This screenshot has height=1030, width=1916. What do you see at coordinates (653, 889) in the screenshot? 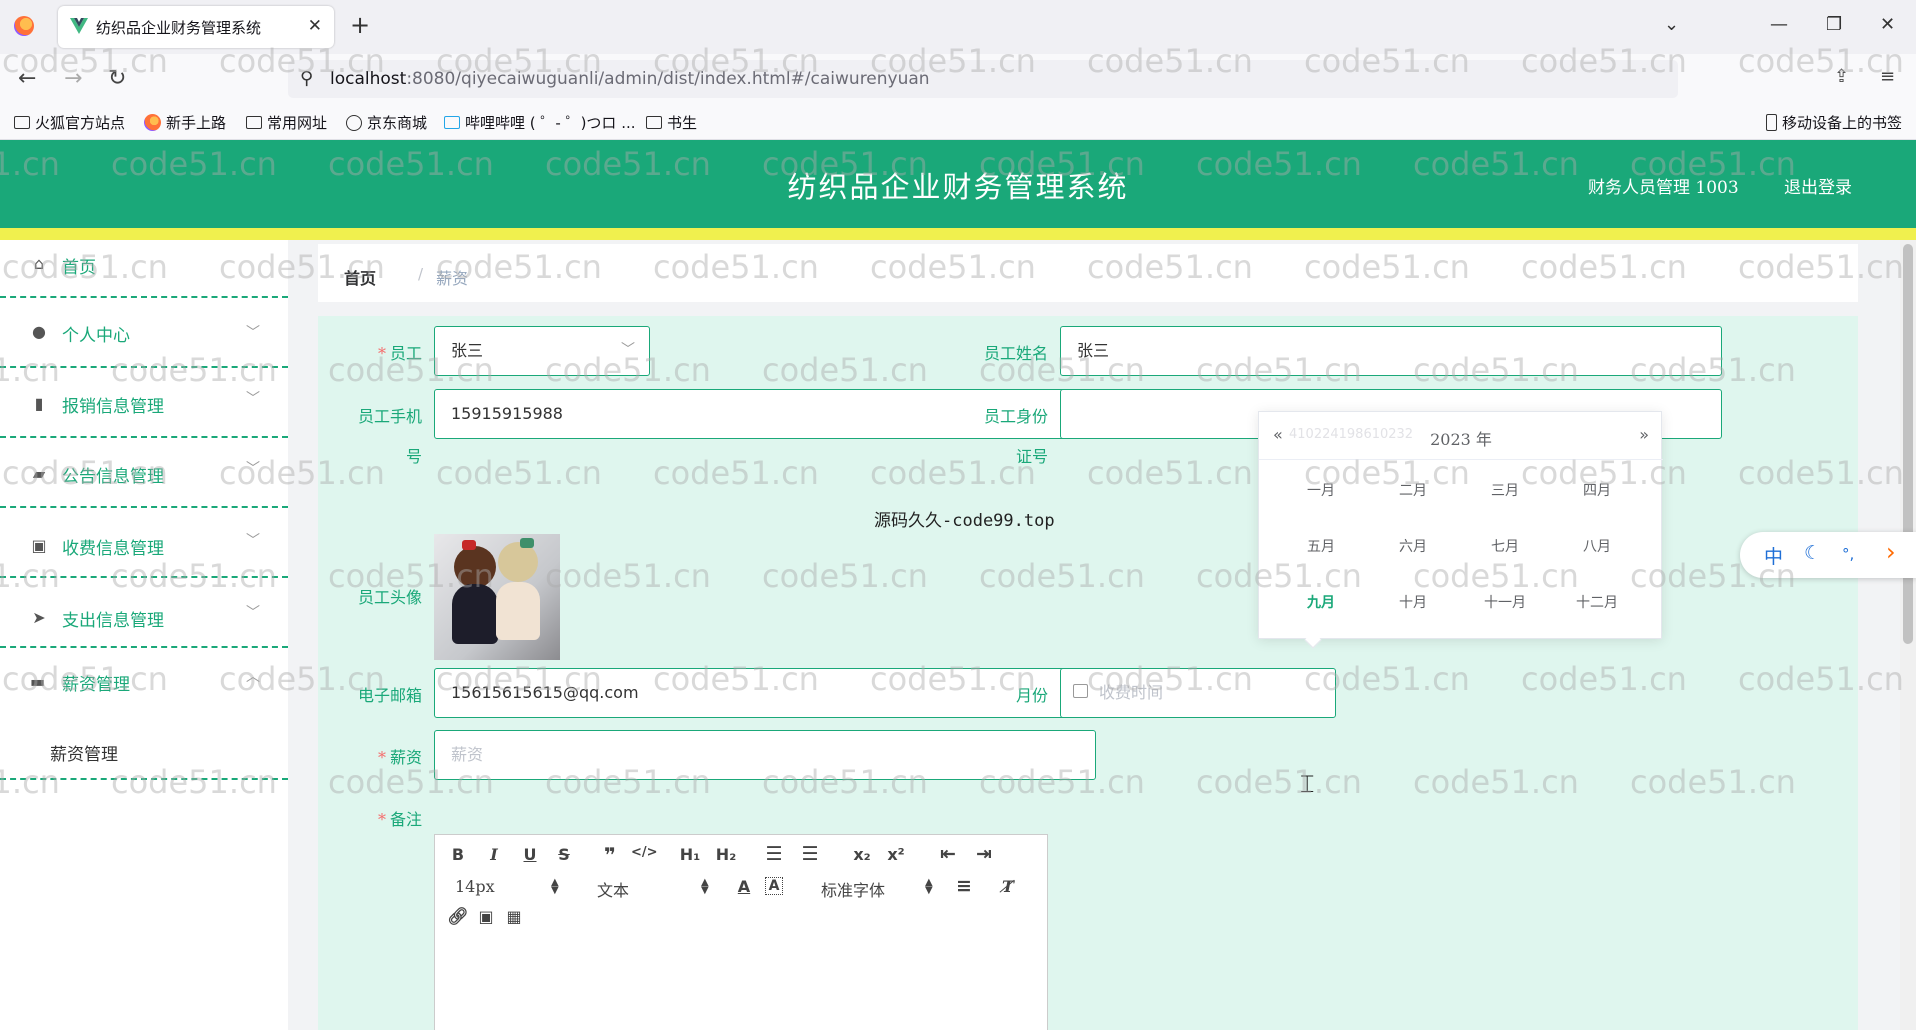
I see `text-style-select: 文本 ▲ ▼` at bounding box center [653, 889].